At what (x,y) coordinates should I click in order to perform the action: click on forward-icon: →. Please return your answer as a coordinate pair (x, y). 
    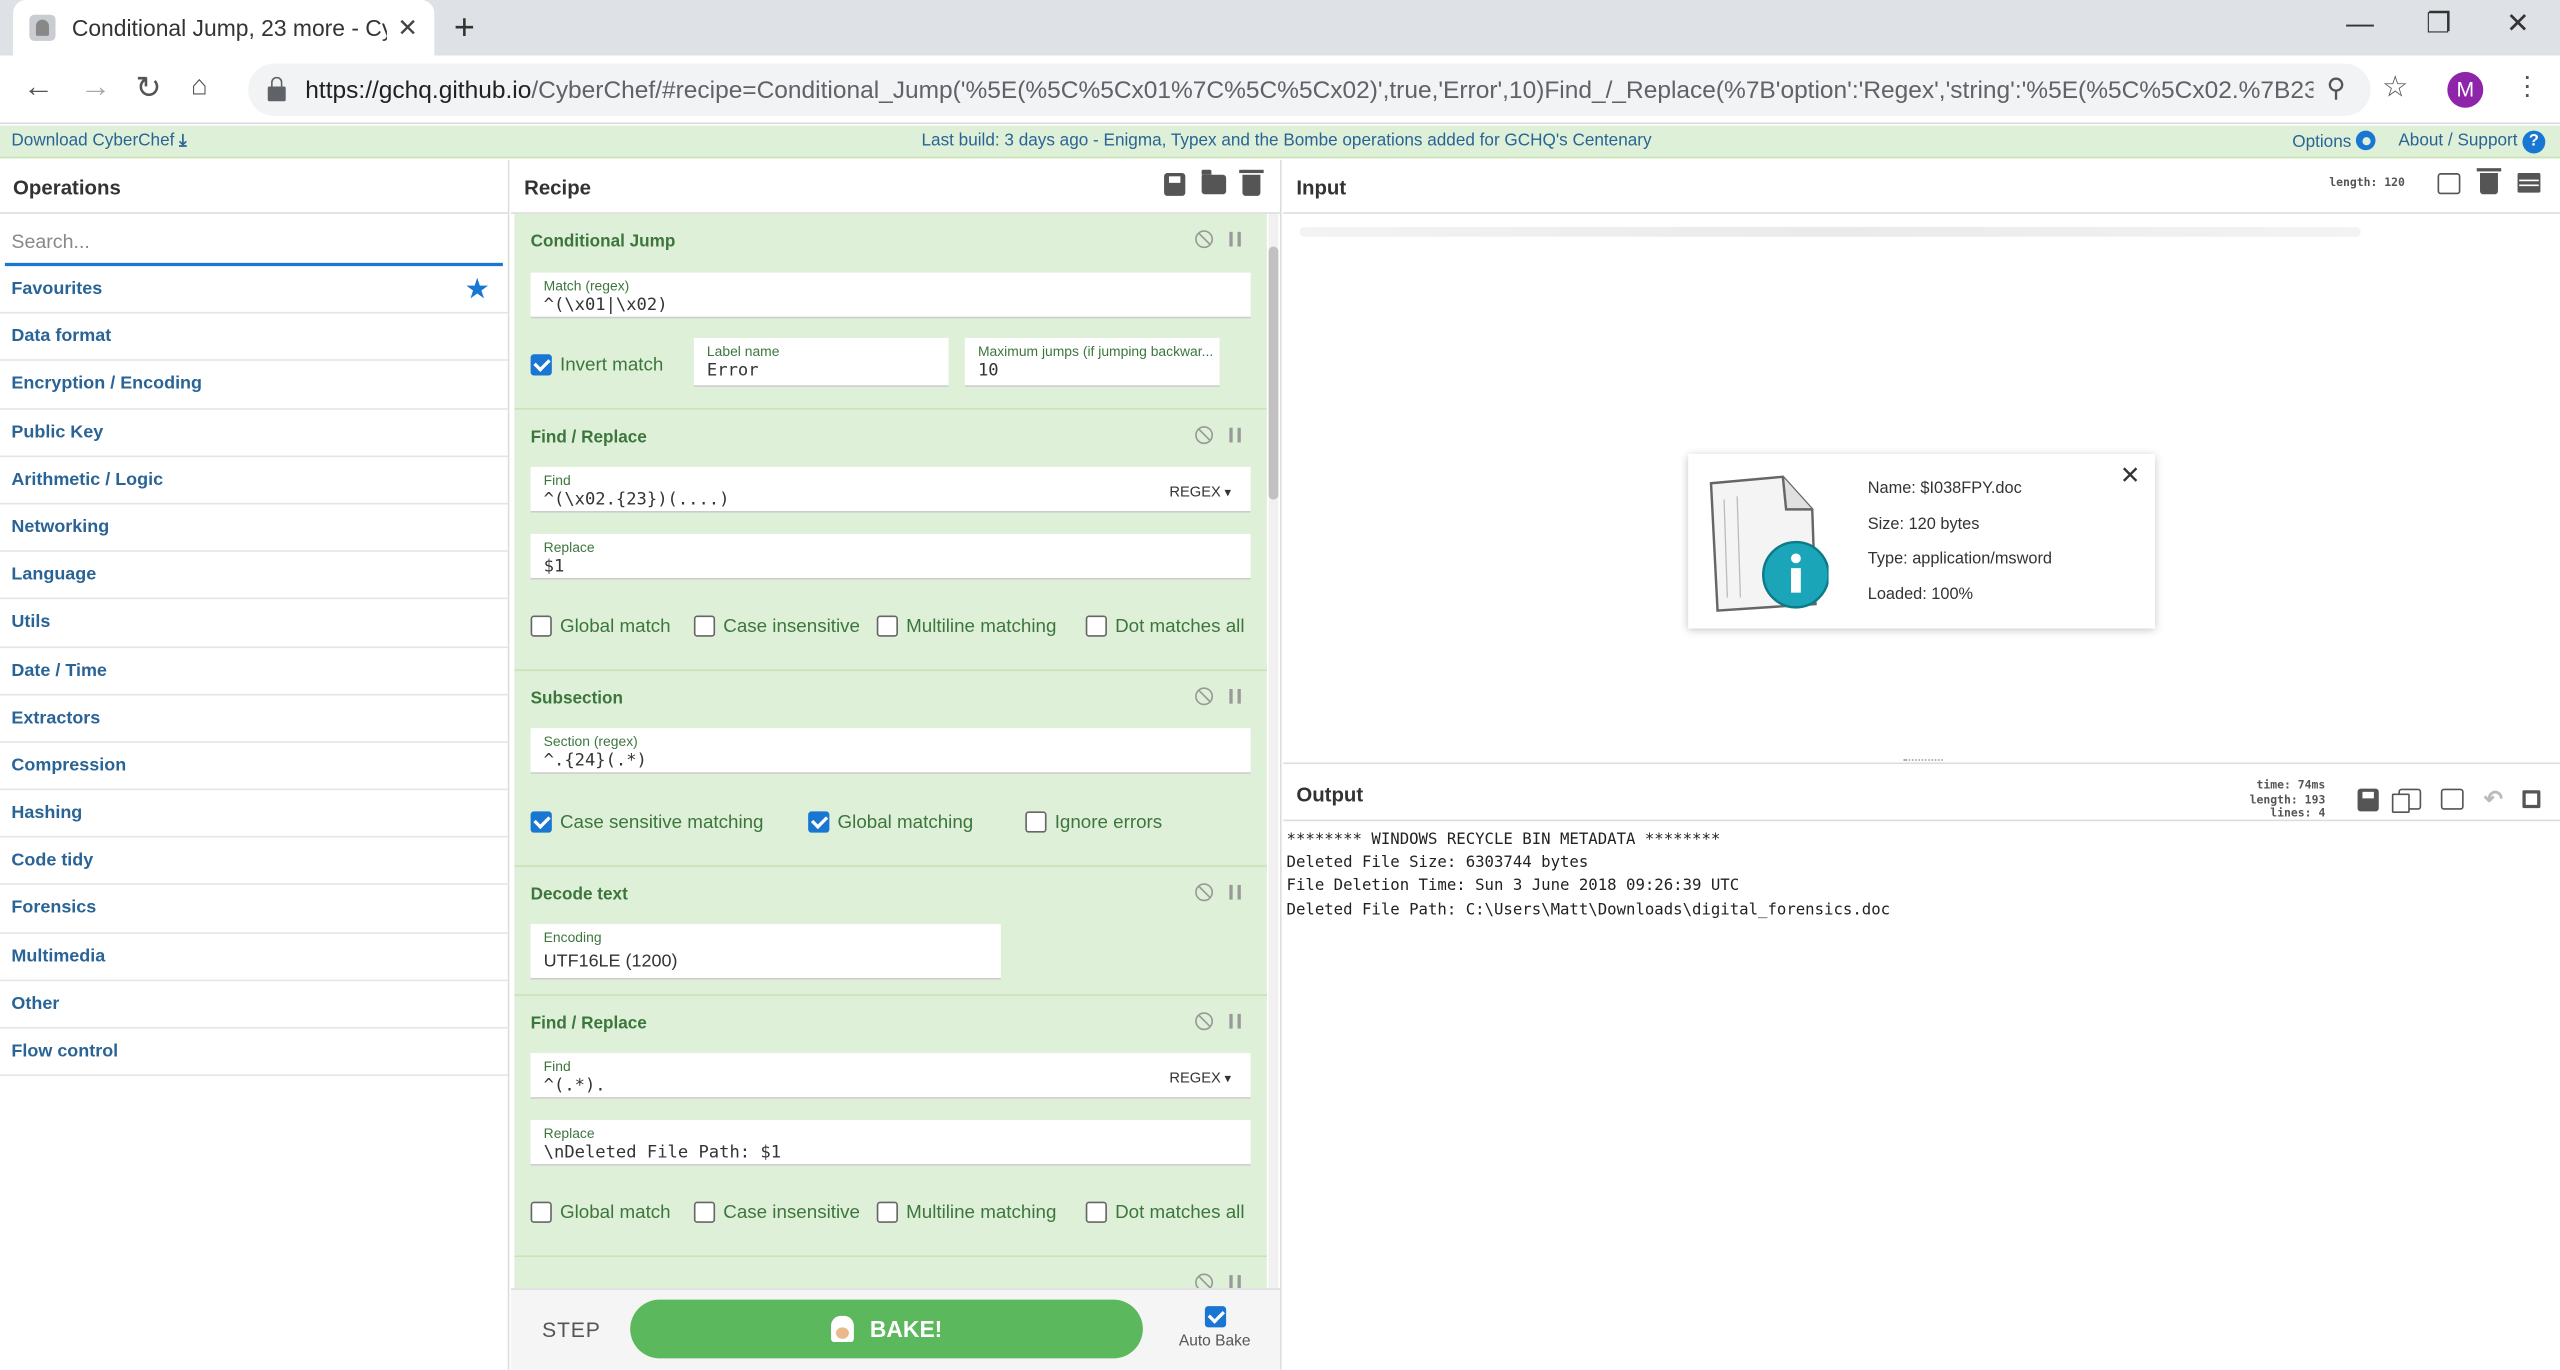
    Looking at the image, I should click on (95, 88).